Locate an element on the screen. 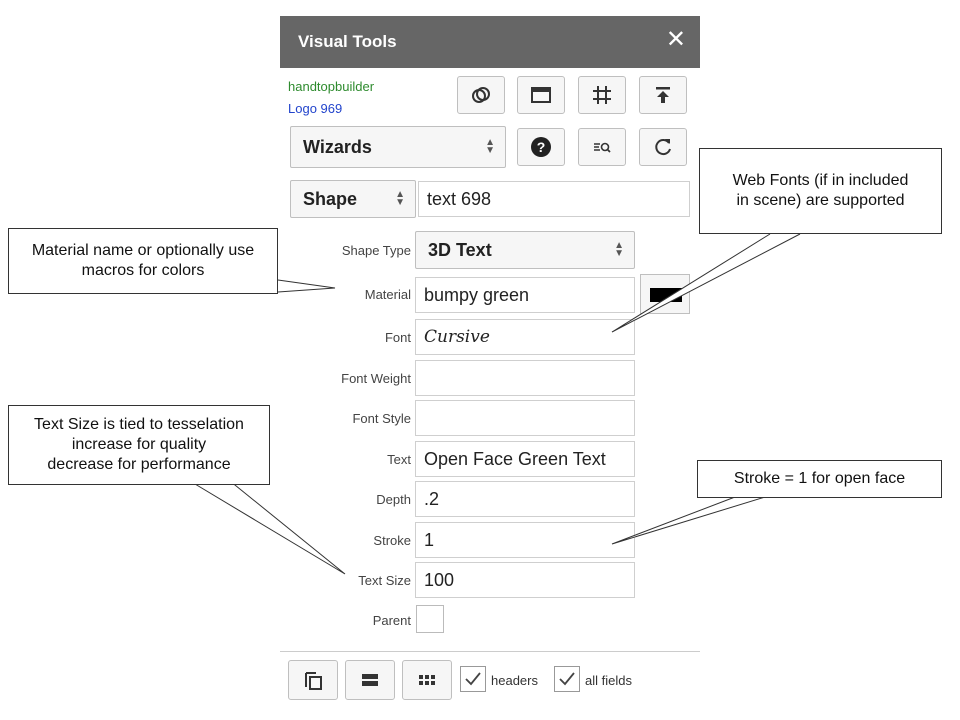 The height and width of the screenshot is (720, 960). stroke-callout-text: Stroke = 1 for open face is located at coordinates (819, 478).